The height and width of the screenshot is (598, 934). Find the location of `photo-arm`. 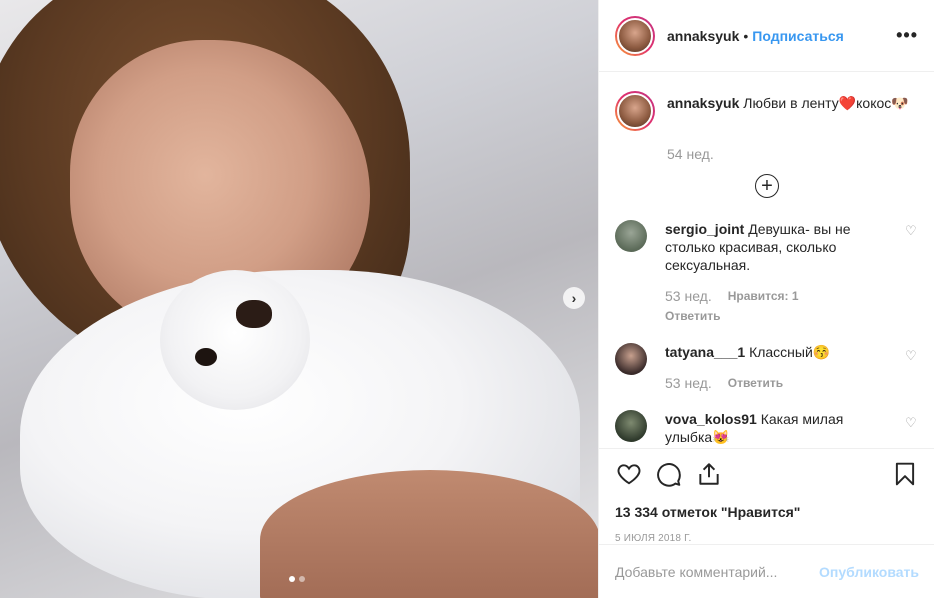

photo-arm is located at coordinates (429, 534).